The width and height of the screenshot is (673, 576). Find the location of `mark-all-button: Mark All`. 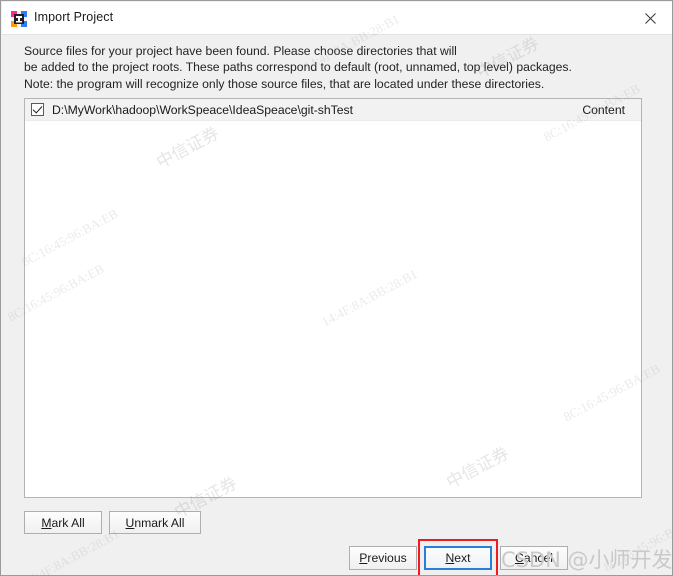

mark-all-button: Mark All is located at coordinates (63, 522).